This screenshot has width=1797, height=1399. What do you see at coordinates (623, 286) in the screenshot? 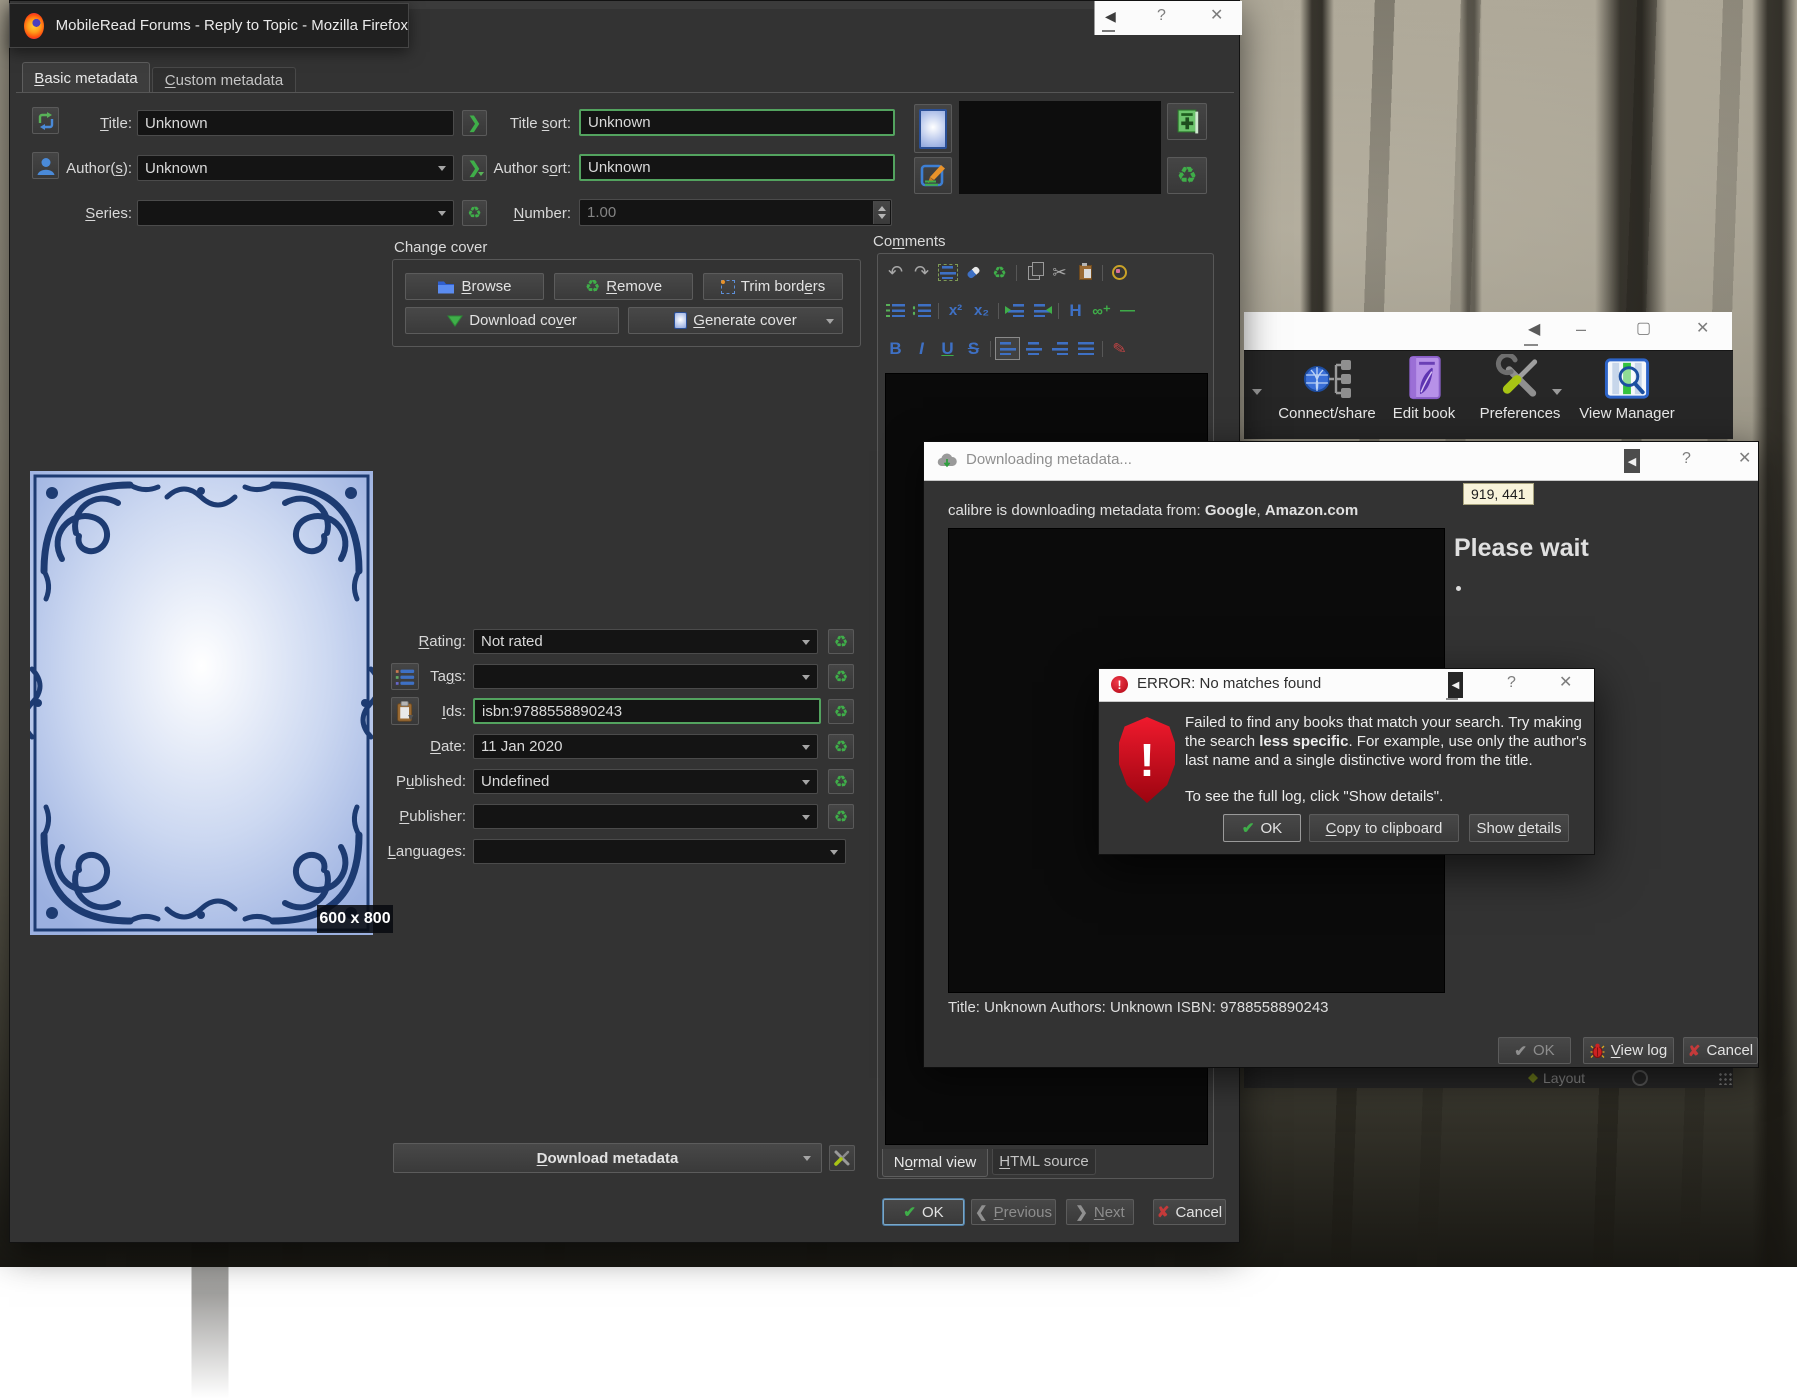
I see `remove-cover-button: ♻ Remove` at bounding box center [623, 286].